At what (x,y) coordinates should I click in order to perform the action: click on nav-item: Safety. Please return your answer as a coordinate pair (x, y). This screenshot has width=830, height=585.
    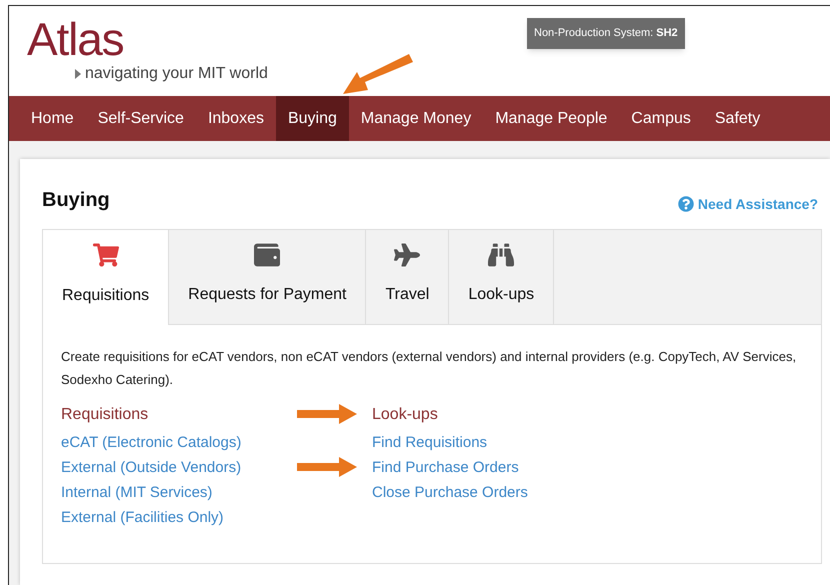
    Looking at the image, I should click on (737, 118).